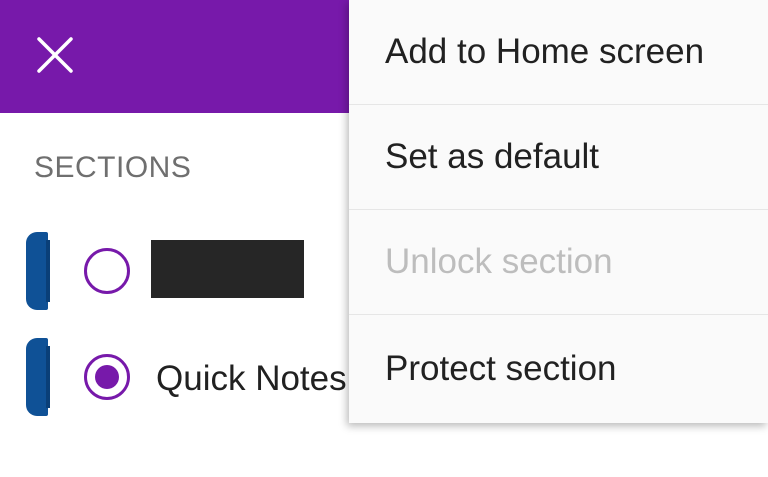 This screenshot has width=768, height=477. Describe the element at coordinates (558, 369) in the screenshot. I see `menu-item-protect-section: Protect section` at that location.